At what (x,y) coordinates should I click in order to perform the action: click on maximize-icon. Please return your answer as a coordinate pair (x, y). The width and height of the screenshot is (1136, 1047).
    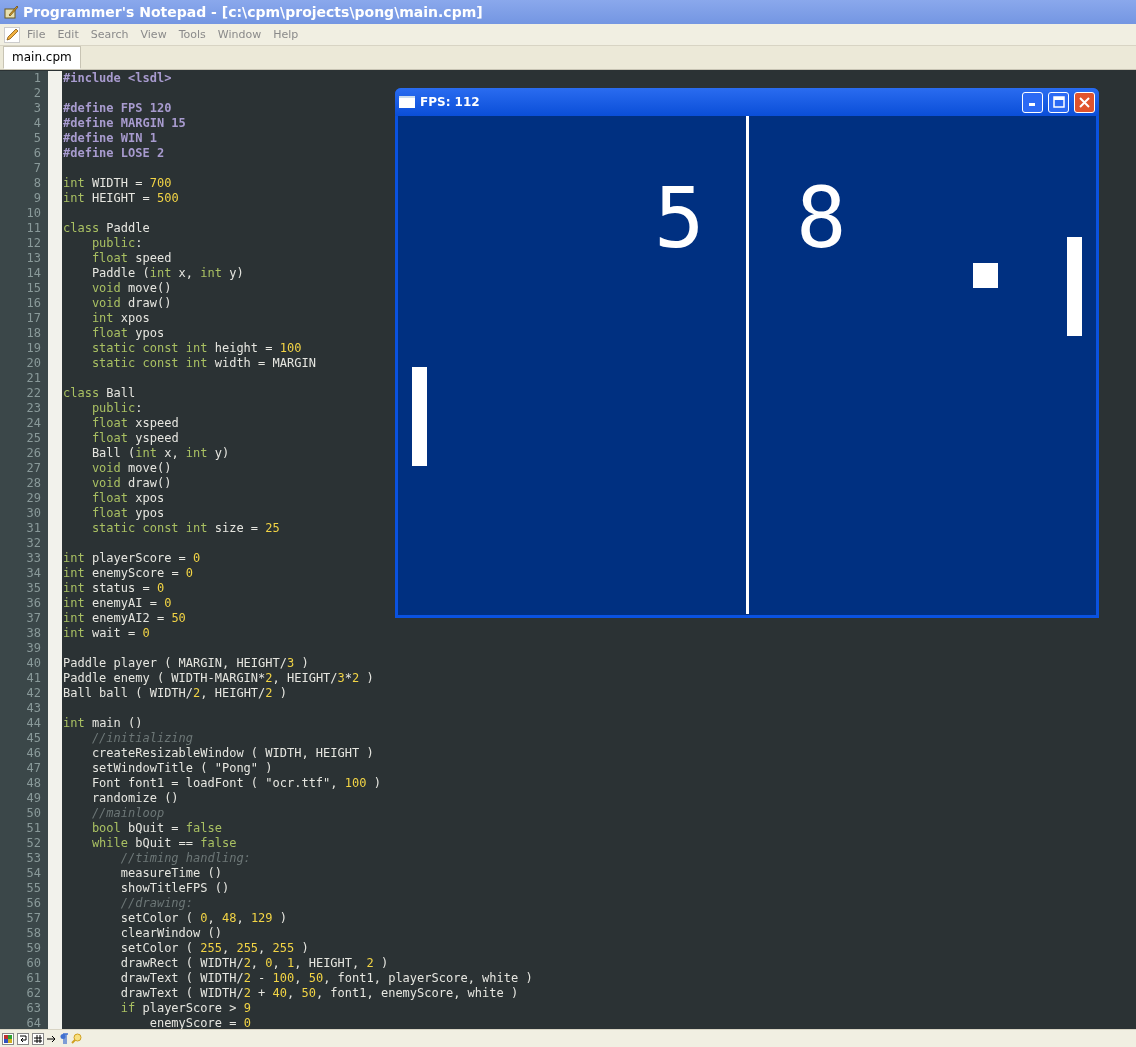
    Looking at the image, I should click on (1058, 102).